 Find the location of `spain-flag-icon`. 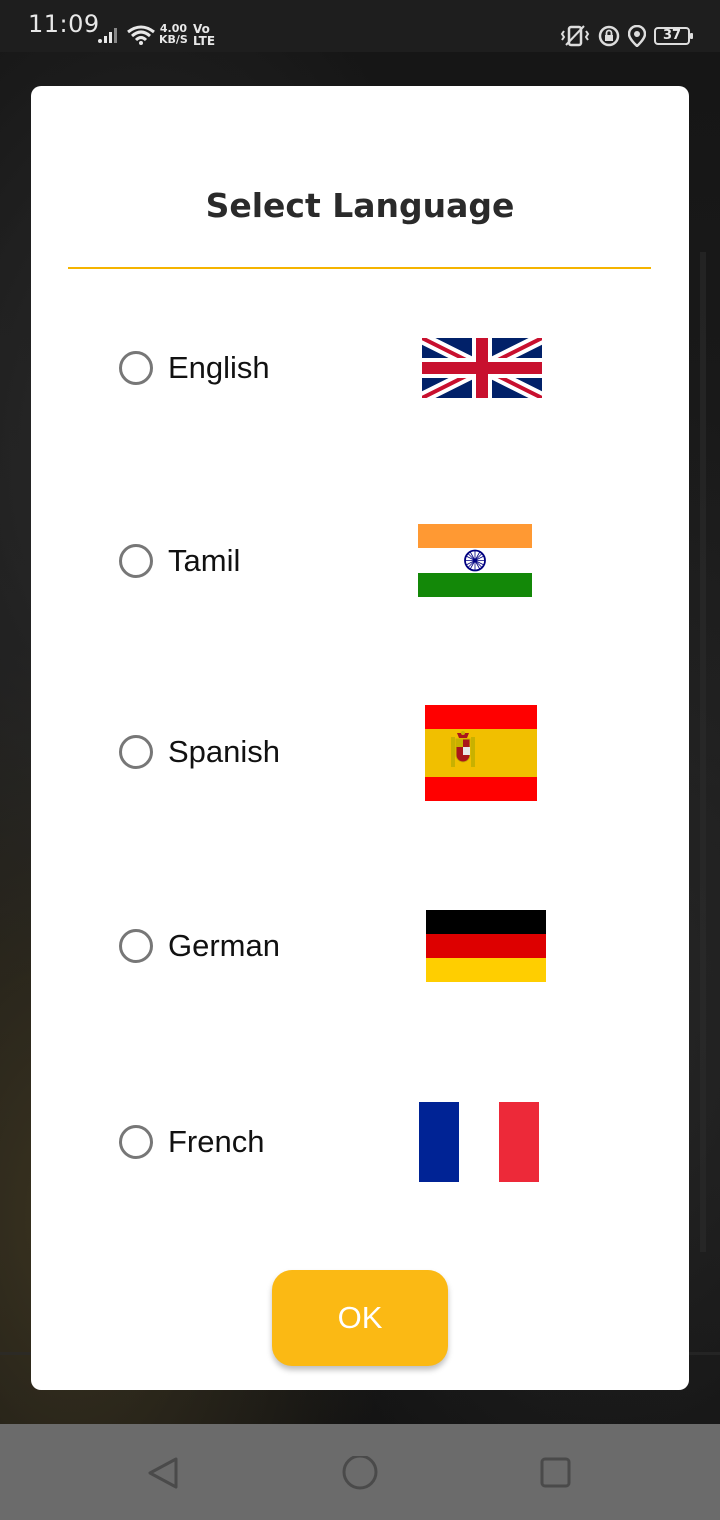

spain-flag-icon is located at coordinates (481, 753).